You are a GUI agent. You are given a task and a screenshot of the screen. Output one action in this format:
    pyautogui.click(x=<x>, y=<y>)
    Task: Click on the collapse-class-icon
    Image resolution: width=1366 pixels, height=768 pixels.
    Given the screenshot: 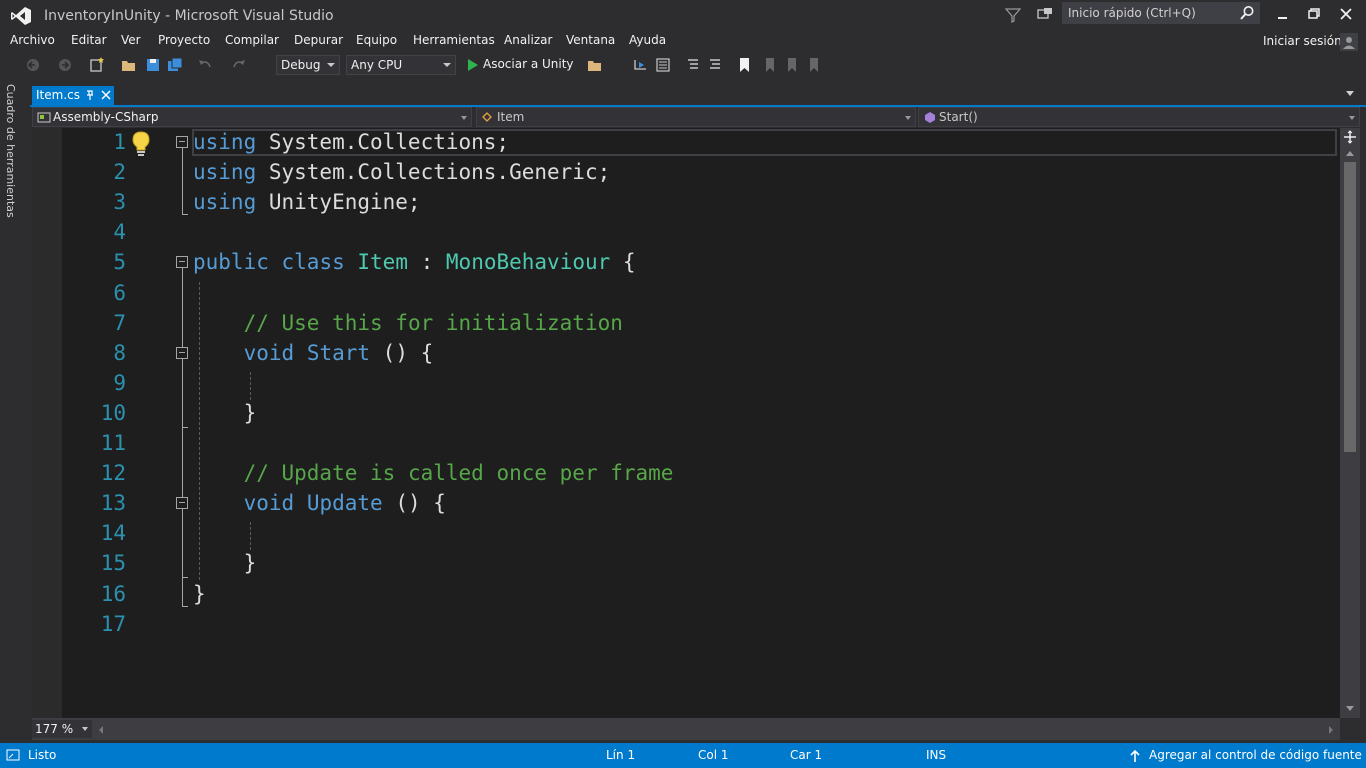 What is the action you would take?
    pyautogui.click(x=182, y=262)
    